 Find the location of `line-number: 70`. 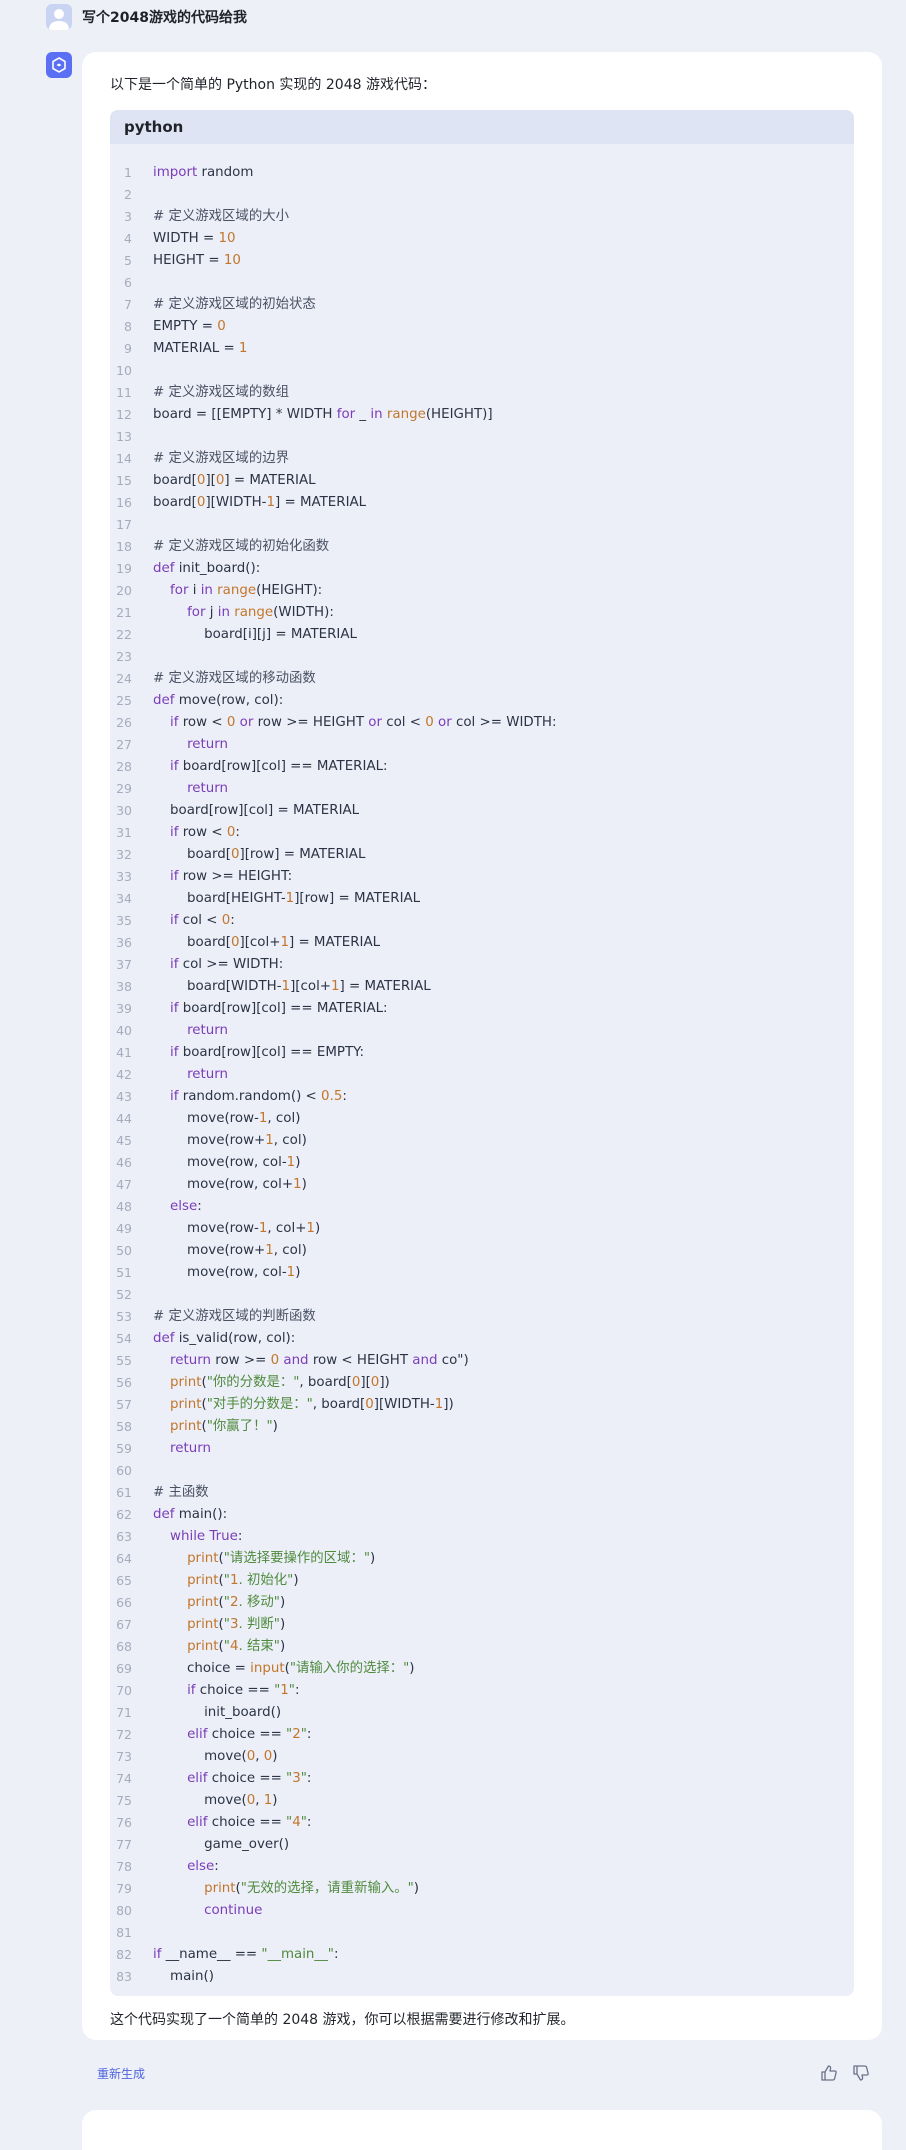

line-number: 70 is located at coordinates (124, 1690).